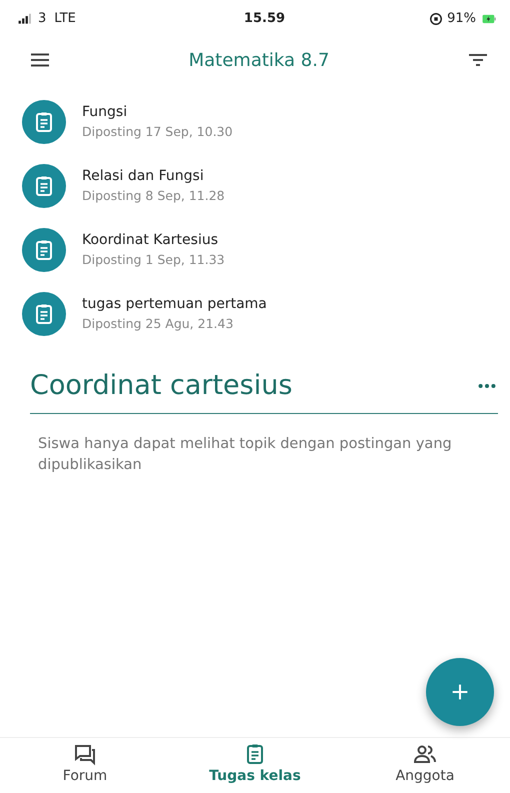  Describe the element at coordinates (157, 132) in the screenshot. I see `posted-date: Diposting 17 Sep, 10.30` at that location.